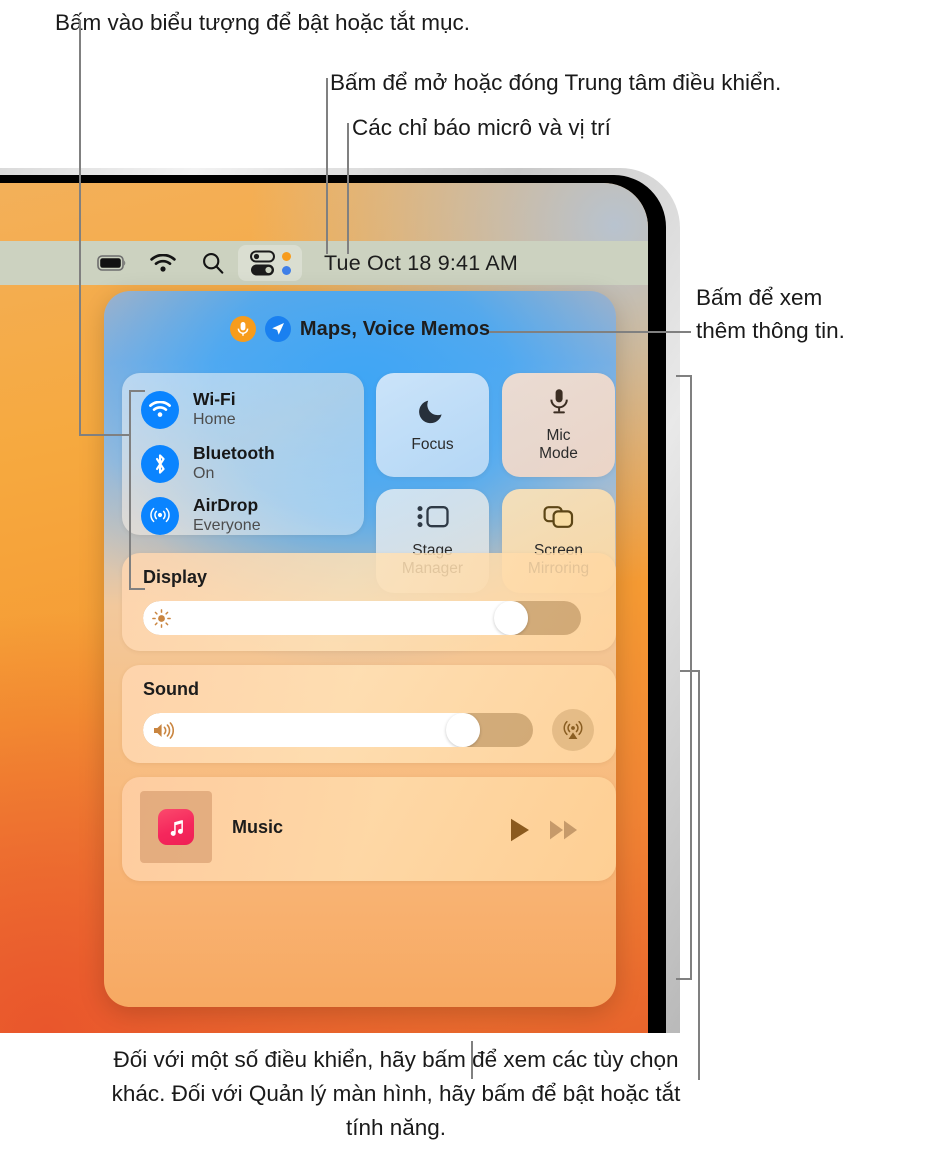 Image resolution: width=931 pixels, height=1149 pixels. What do you see at coordinates (699, 875) in the screenshot?
I see `bracket-sliders-vertical` at bounding box center [699, 875].